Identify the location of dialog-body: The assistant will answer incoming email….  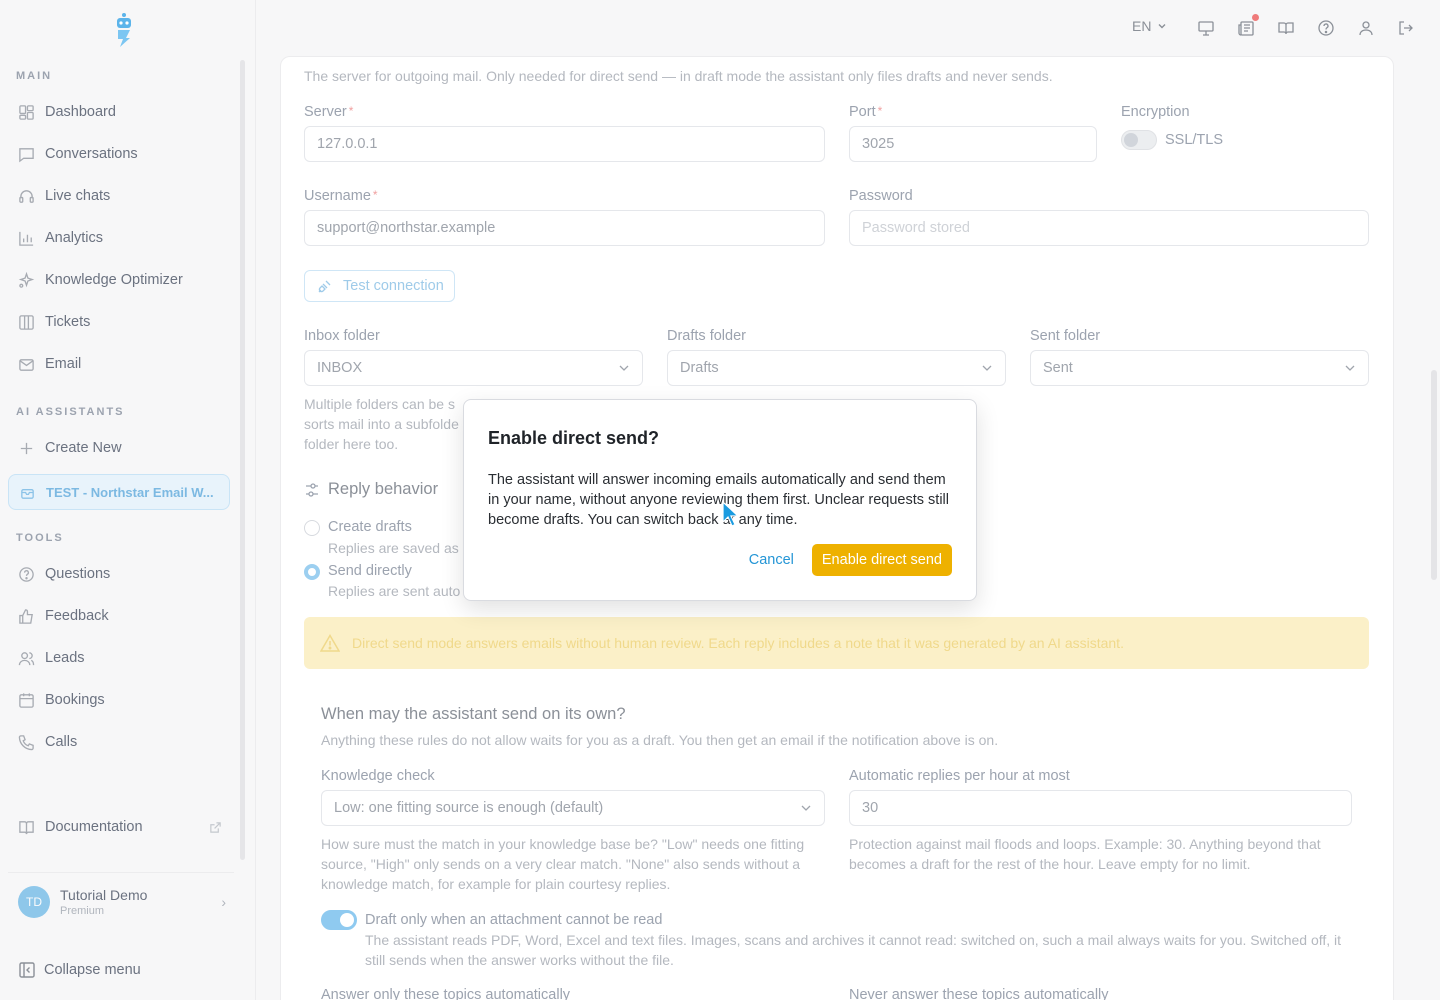
(718, 500).